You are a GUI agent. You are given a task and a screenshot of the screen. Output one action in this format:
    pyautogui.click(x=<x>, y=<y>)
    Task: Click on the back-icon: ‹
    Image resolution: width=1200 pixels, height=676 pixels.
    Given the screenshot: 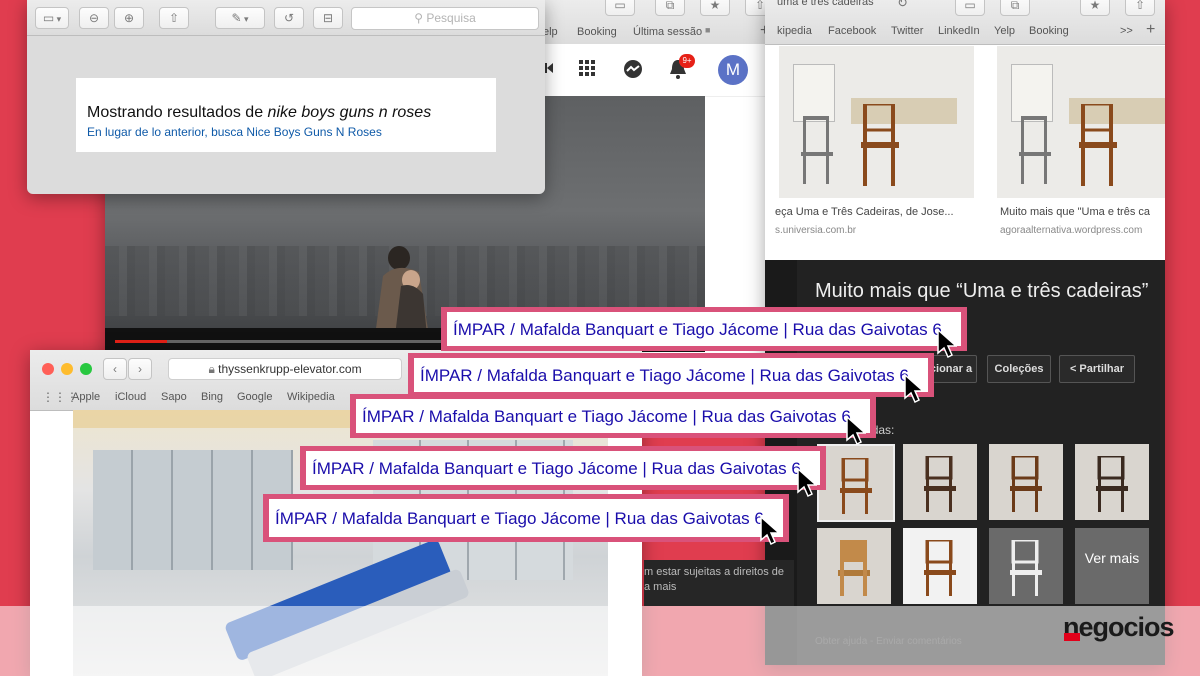 What is the action you would take?
    pyautogui.click(x=115, y=369)
    